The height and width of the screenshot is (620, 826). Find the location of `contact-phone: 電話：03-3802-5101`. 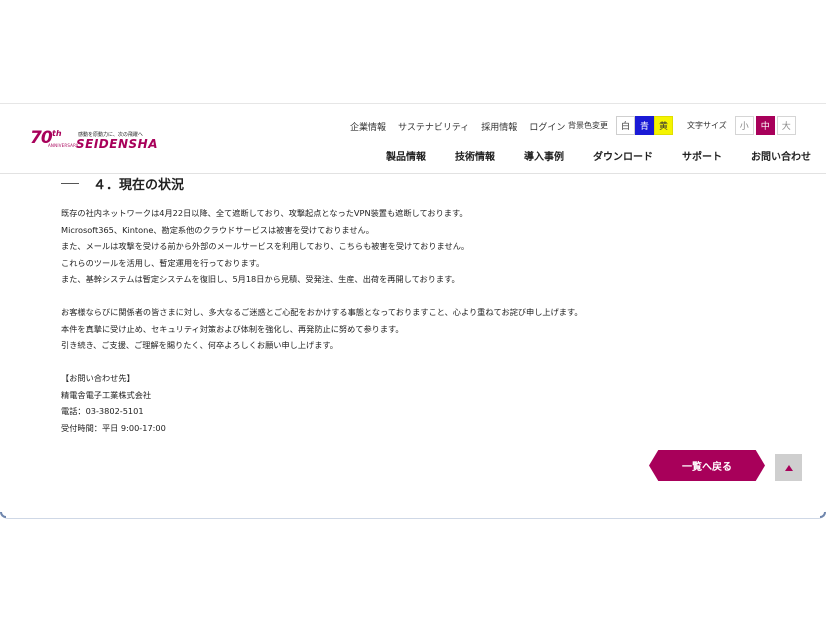

contact-phone: 電話：03-3802-5101 is located at coordinates (102, 411).